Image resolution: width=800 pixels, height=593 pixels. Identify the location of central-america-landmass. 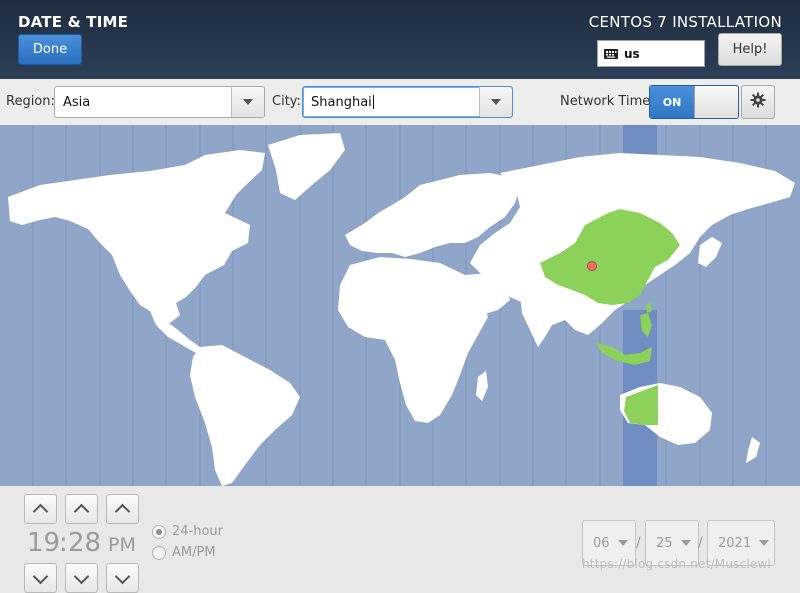
(177, 333).